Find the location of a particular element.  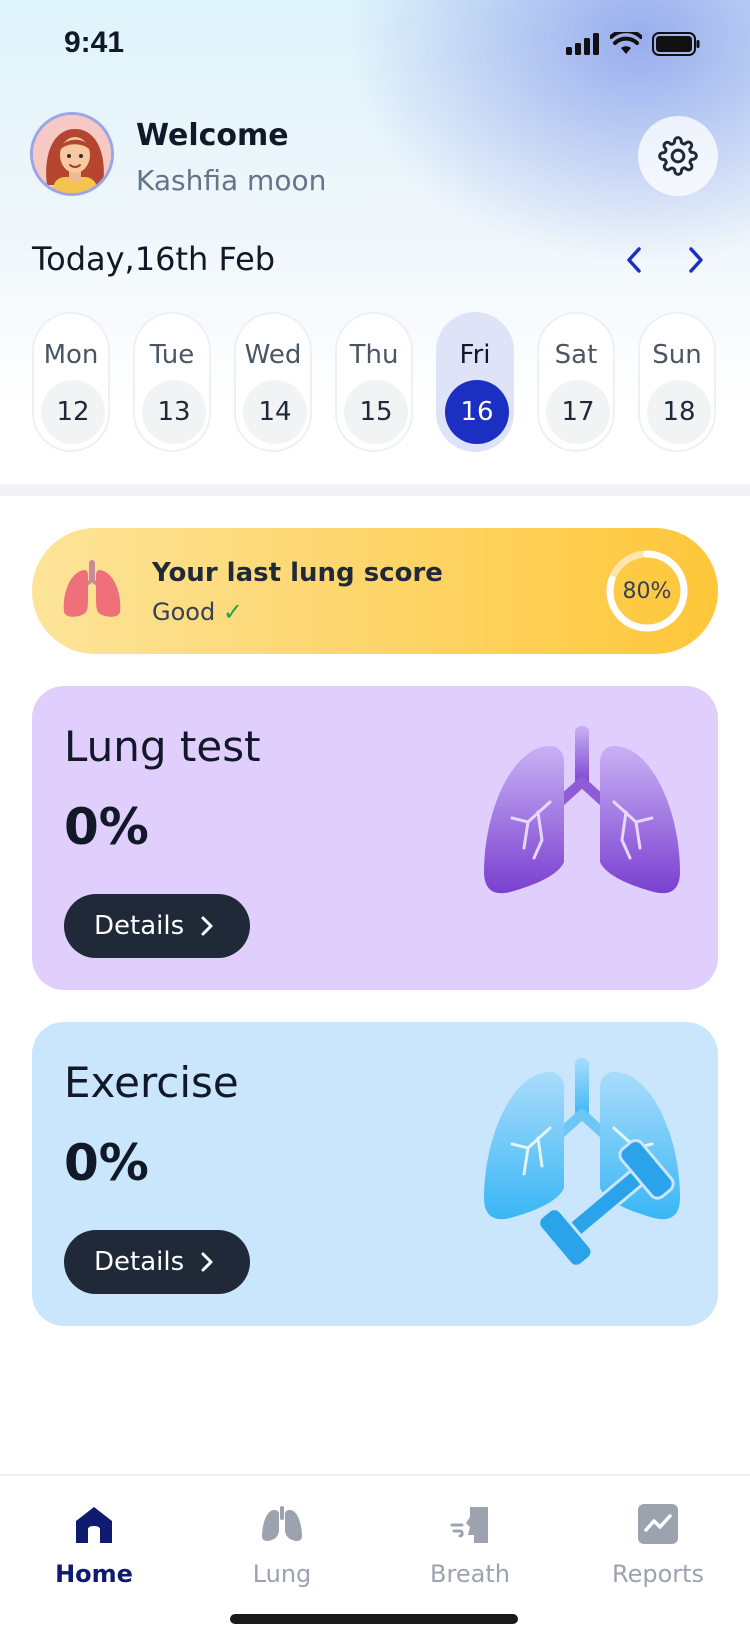

signal-icon is located at coordinates (582, 44).